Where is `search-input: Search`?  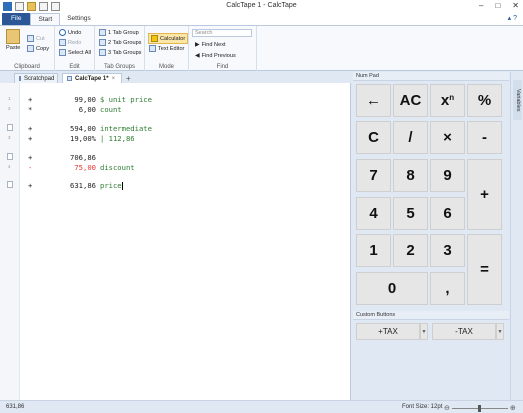 search-input: Search is located at coordinates (222, 33).